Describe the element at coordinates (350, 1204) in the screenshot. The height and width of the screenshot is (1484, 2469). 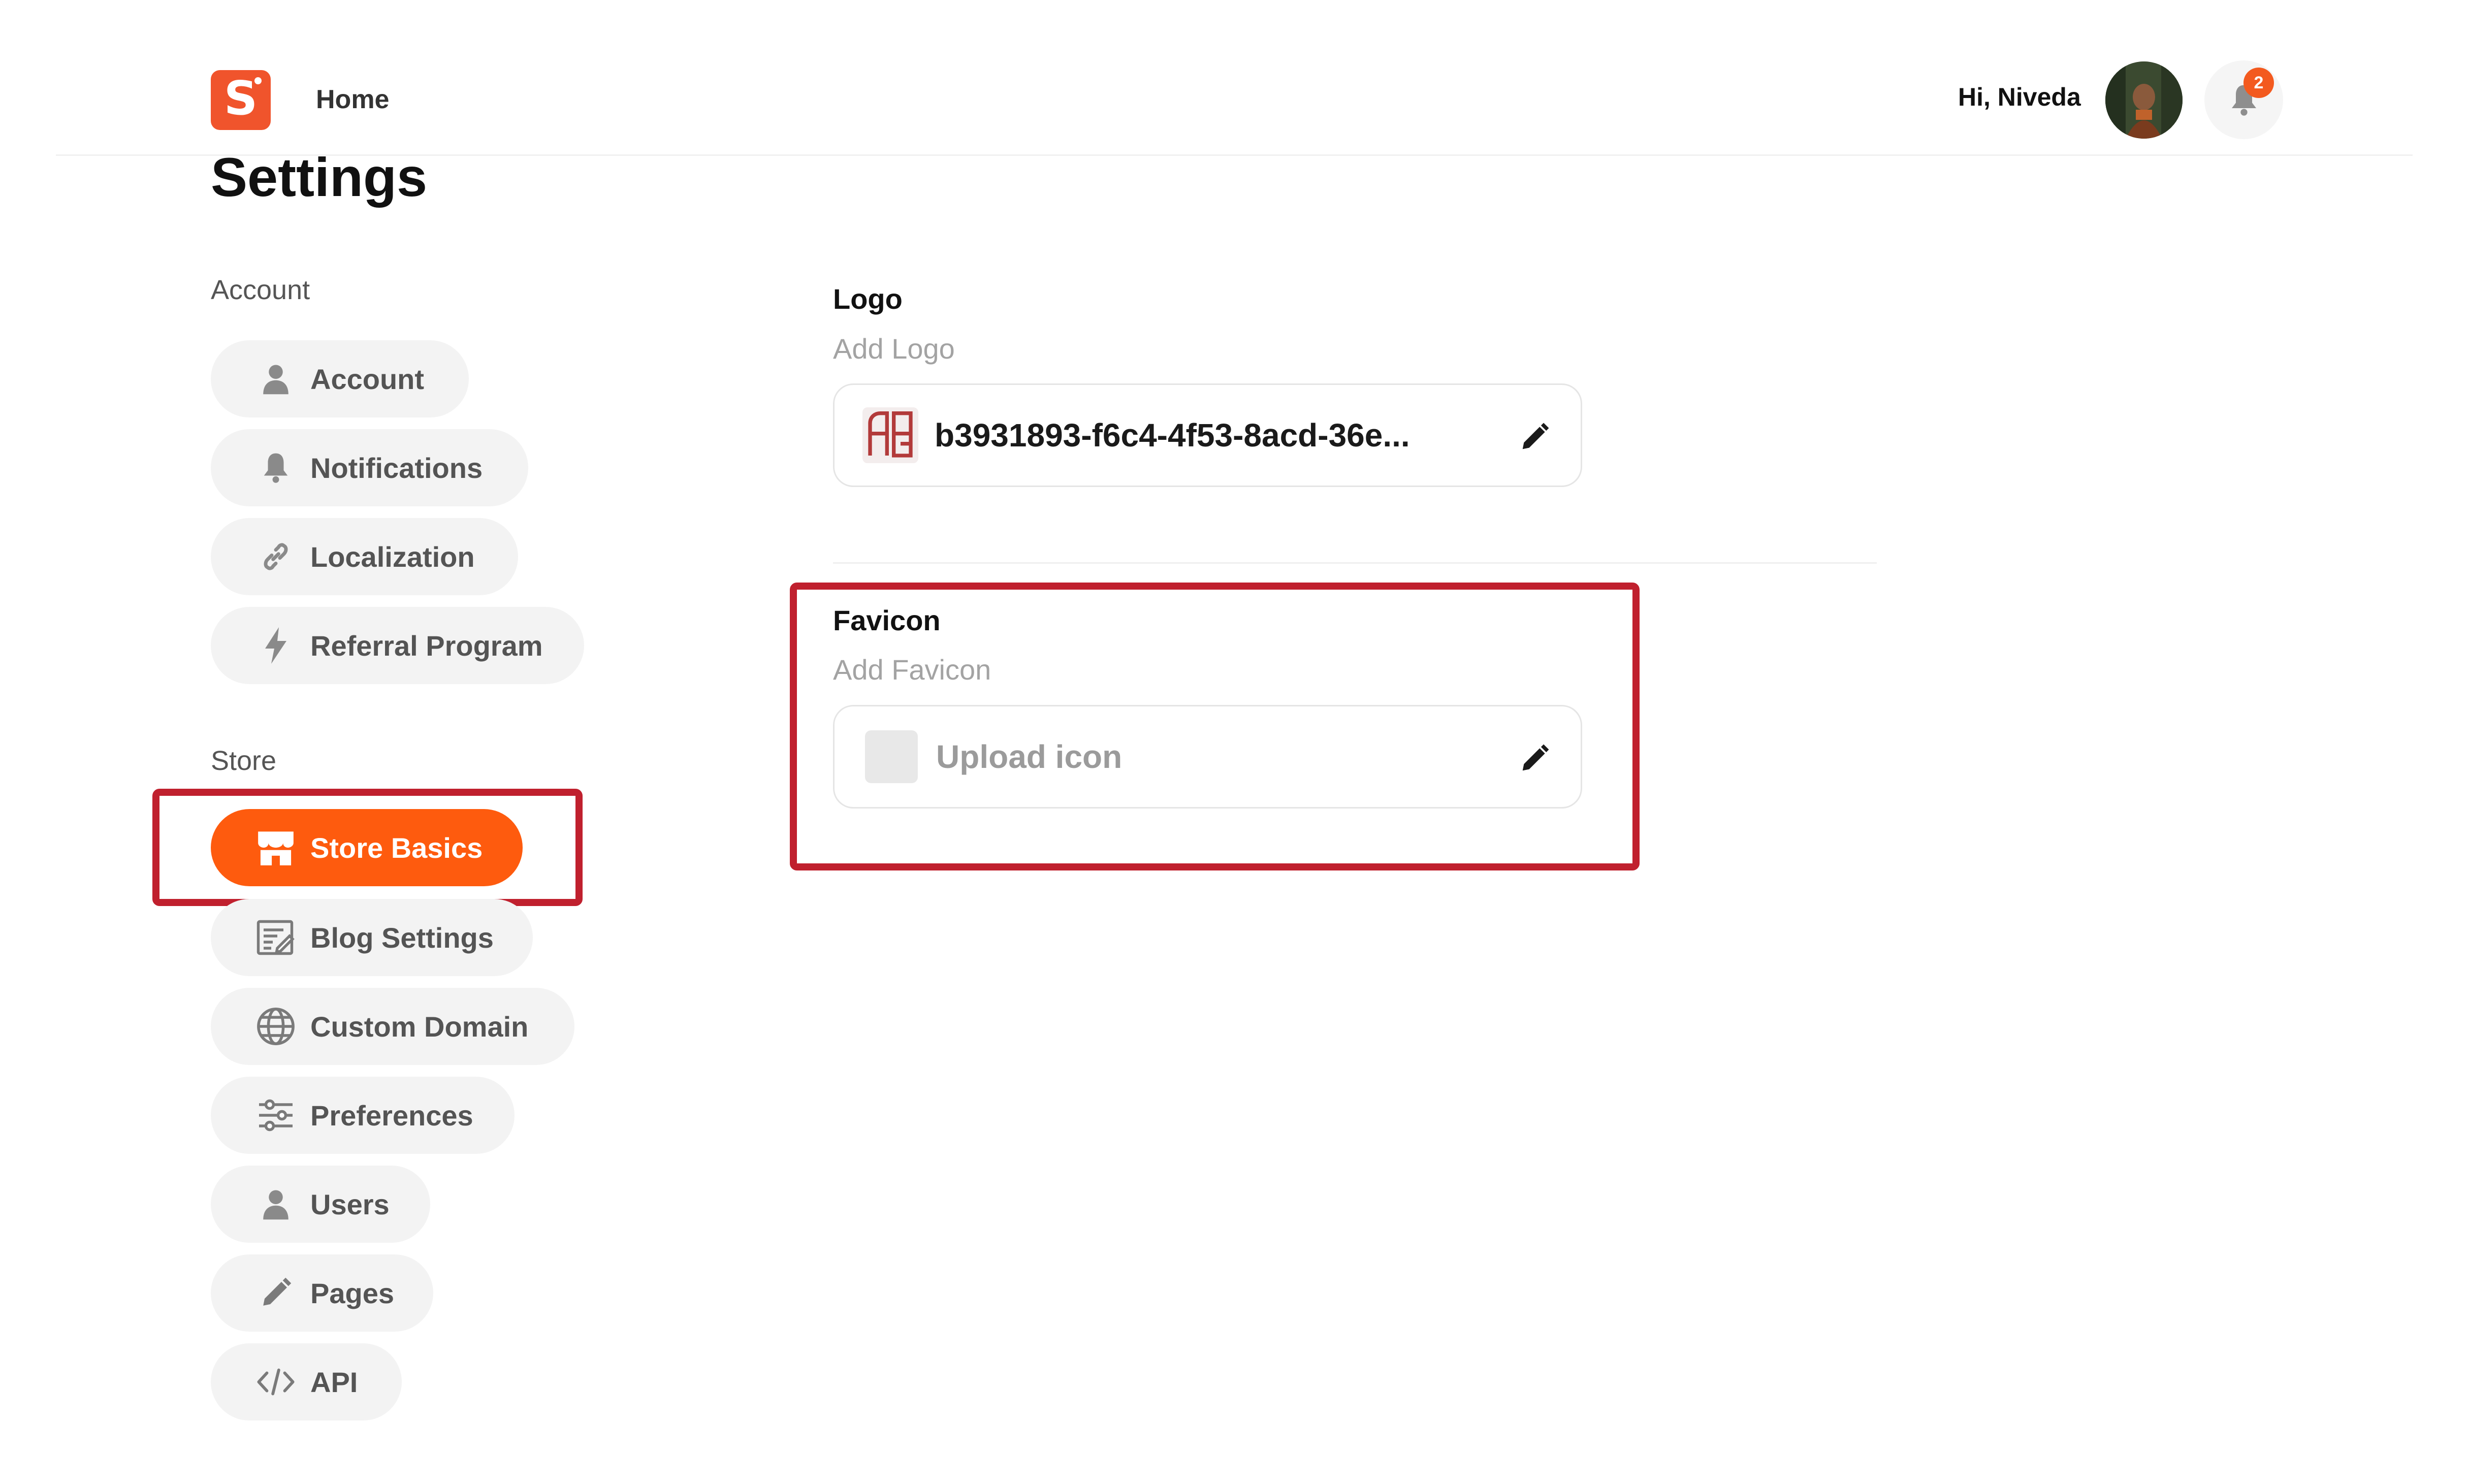
I see `sidebar-item-label: Users` at that location.